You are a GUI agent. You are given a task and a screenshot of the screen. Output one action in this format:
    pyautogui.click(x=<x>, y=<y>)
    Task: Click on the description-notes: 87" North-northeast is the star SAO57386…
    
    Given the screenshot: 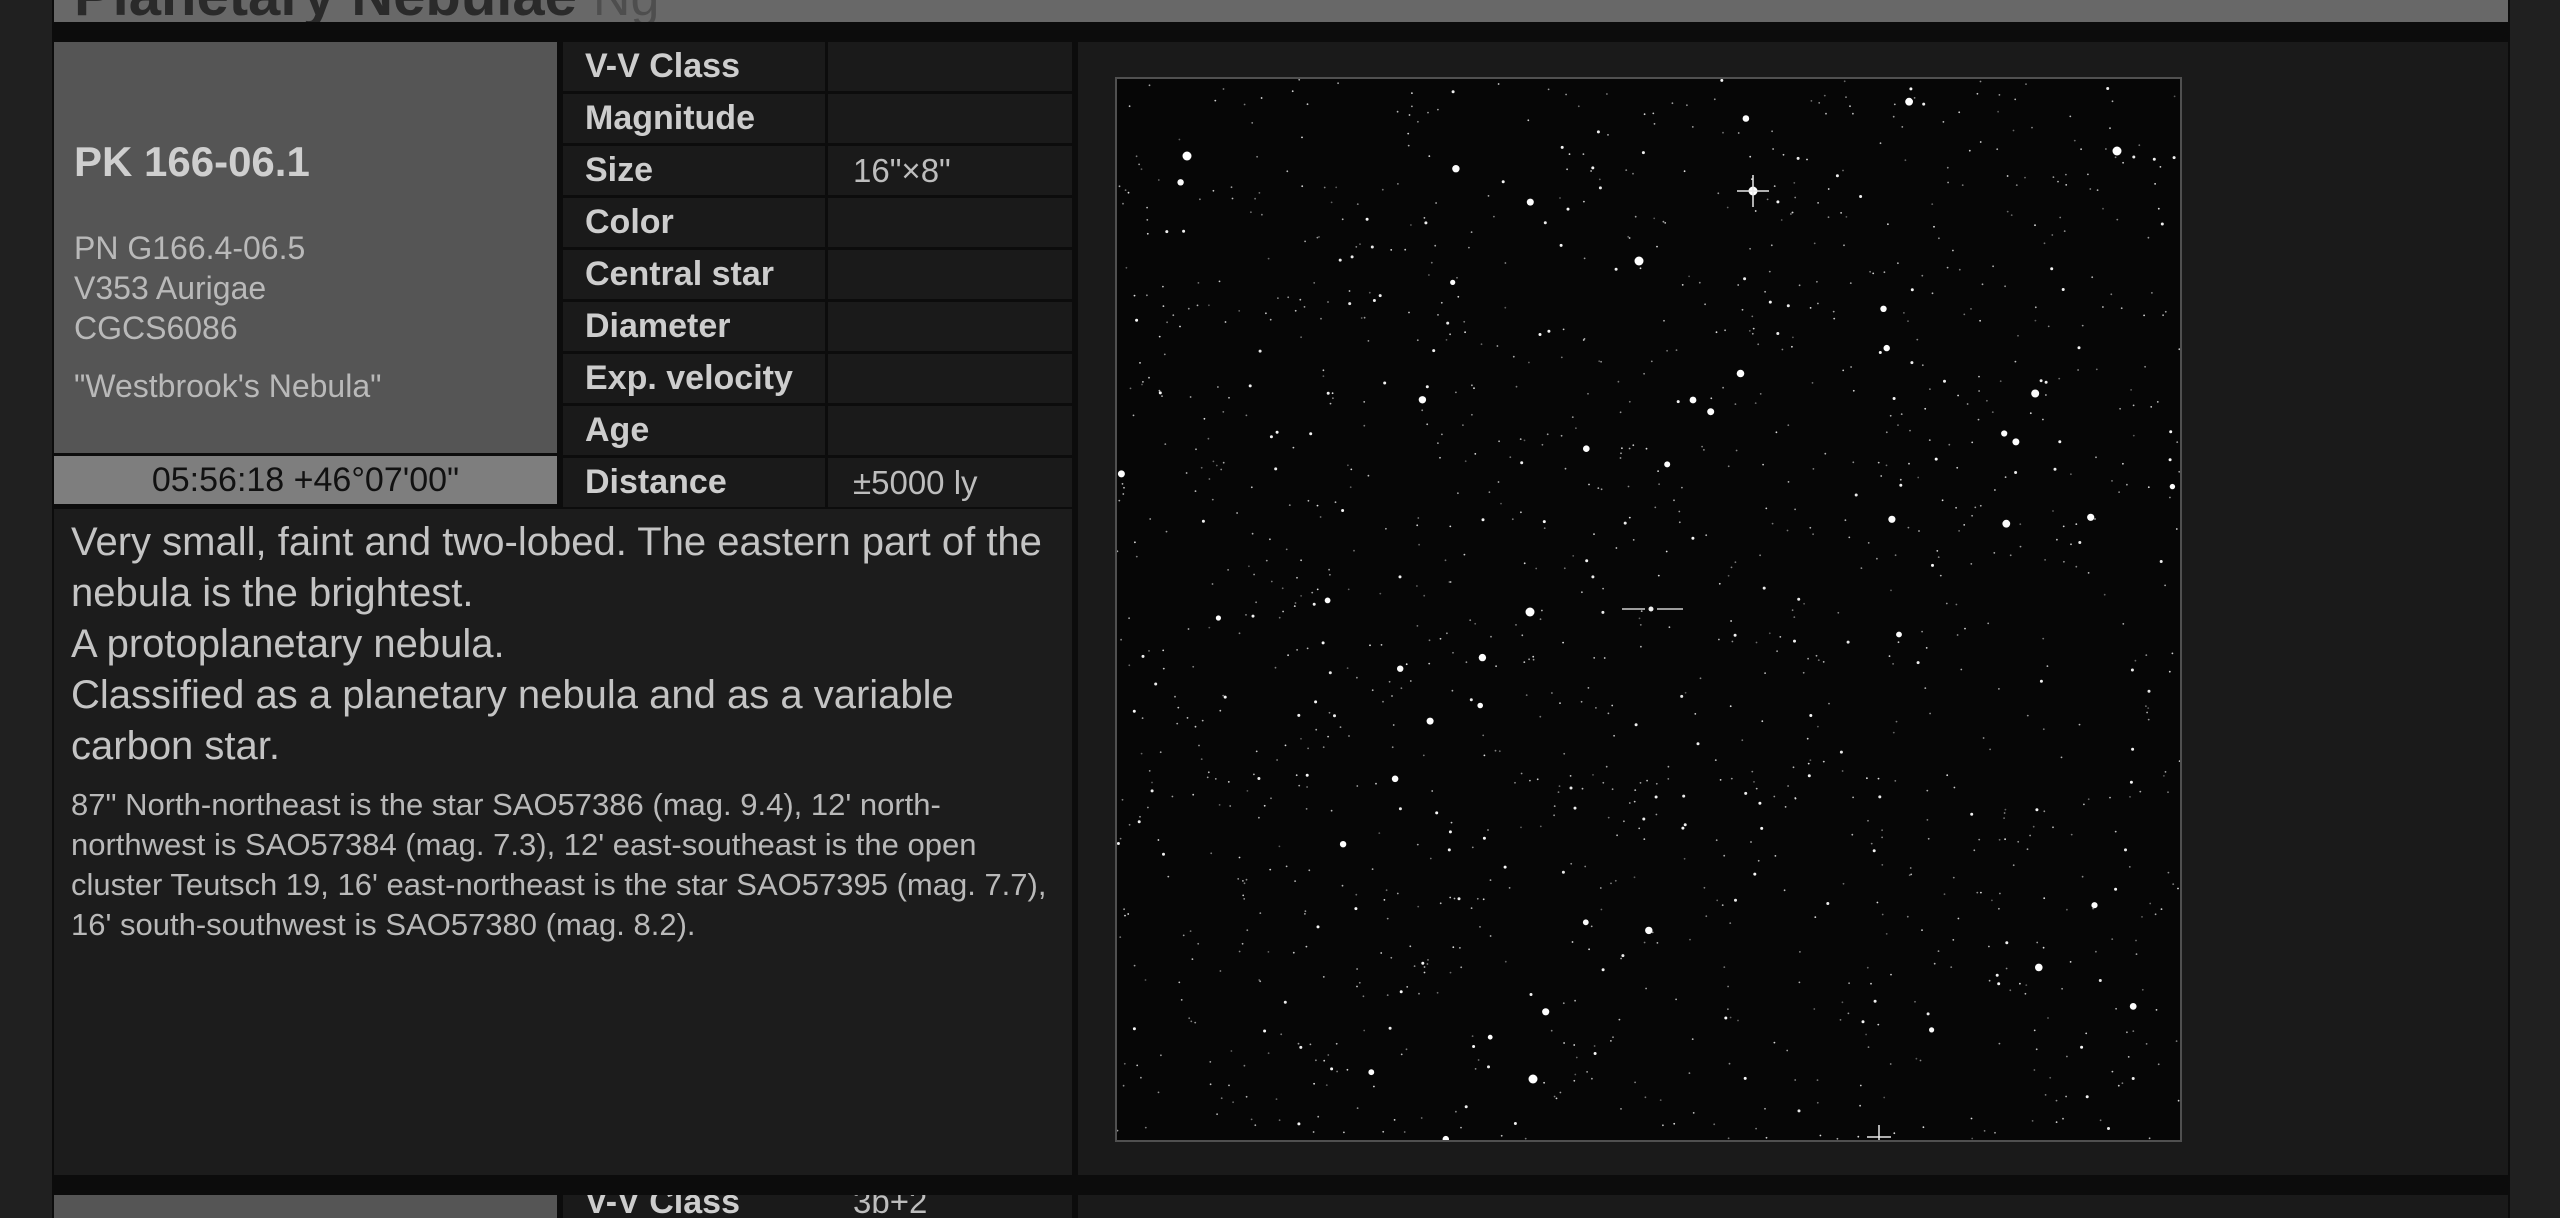 What is the action you would take?
    pyautogui.click(x=559, y=864)
    